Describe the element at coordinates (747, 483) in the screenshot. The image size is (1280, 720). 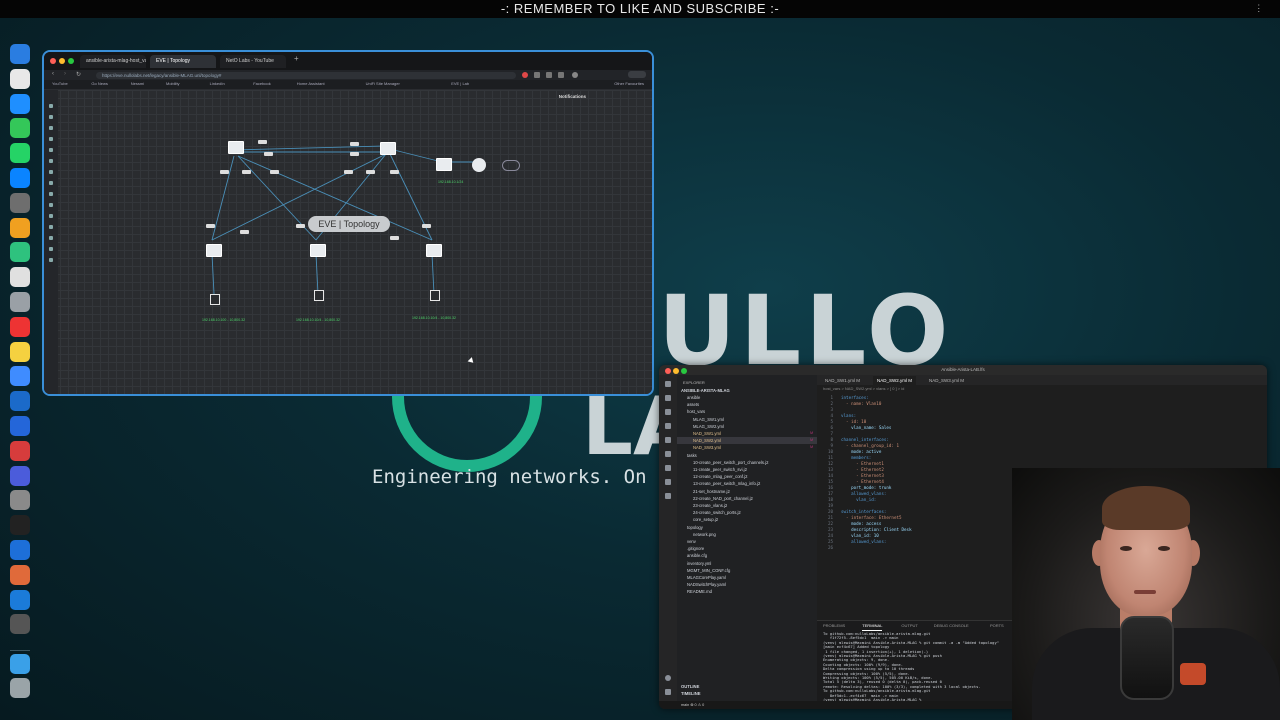
I see `explorer-item: 13-create_peer_switch_mlag_info.j2` at that location.